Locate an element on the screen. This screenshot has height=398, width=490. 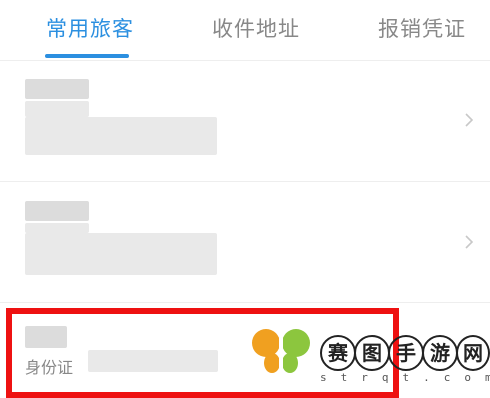
tab-frequent-passengers: 常用旅客 is located at coordinates (90, 29).